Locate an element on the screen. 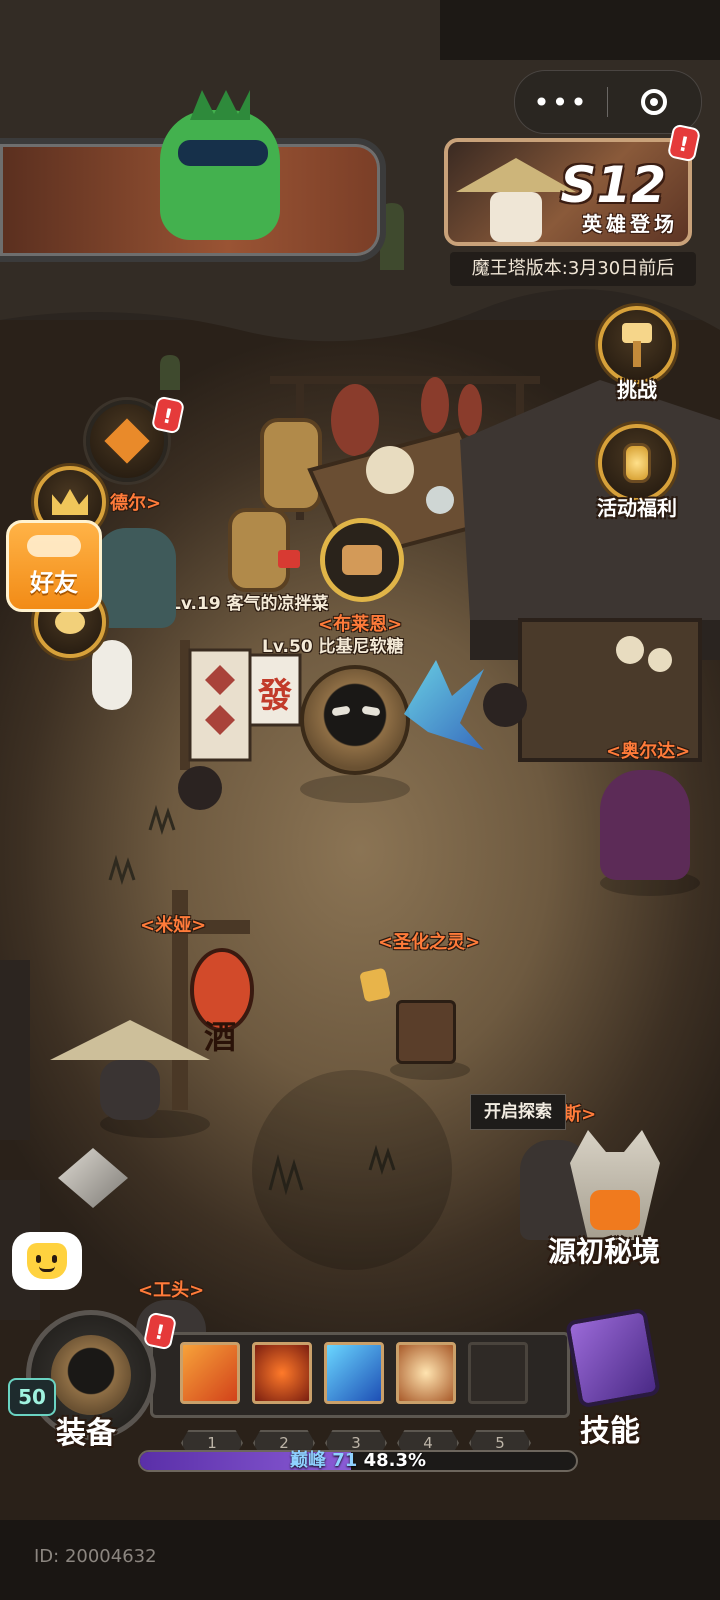 This screenshot has height=1600, width=720. hero-portrait is located at coordinates (516, 200).